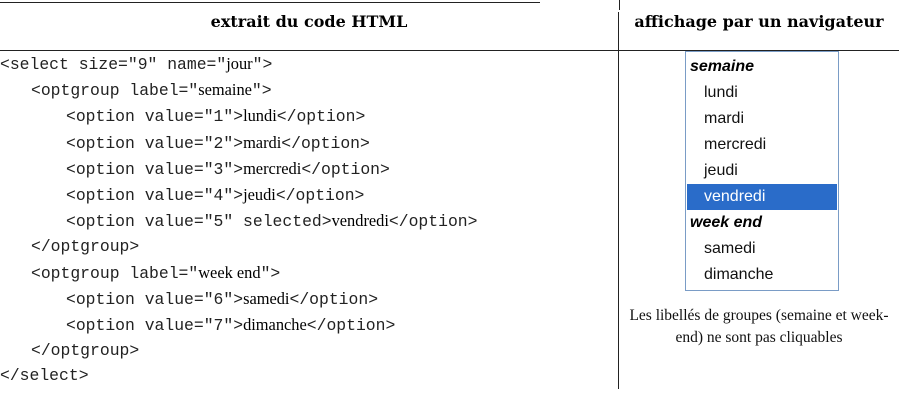  What do you see at coordinates (231, 325) in the screenshot?
I see `code-line-option-7: <option value="7">dimanche</option>` at bounding box center [231, 325].